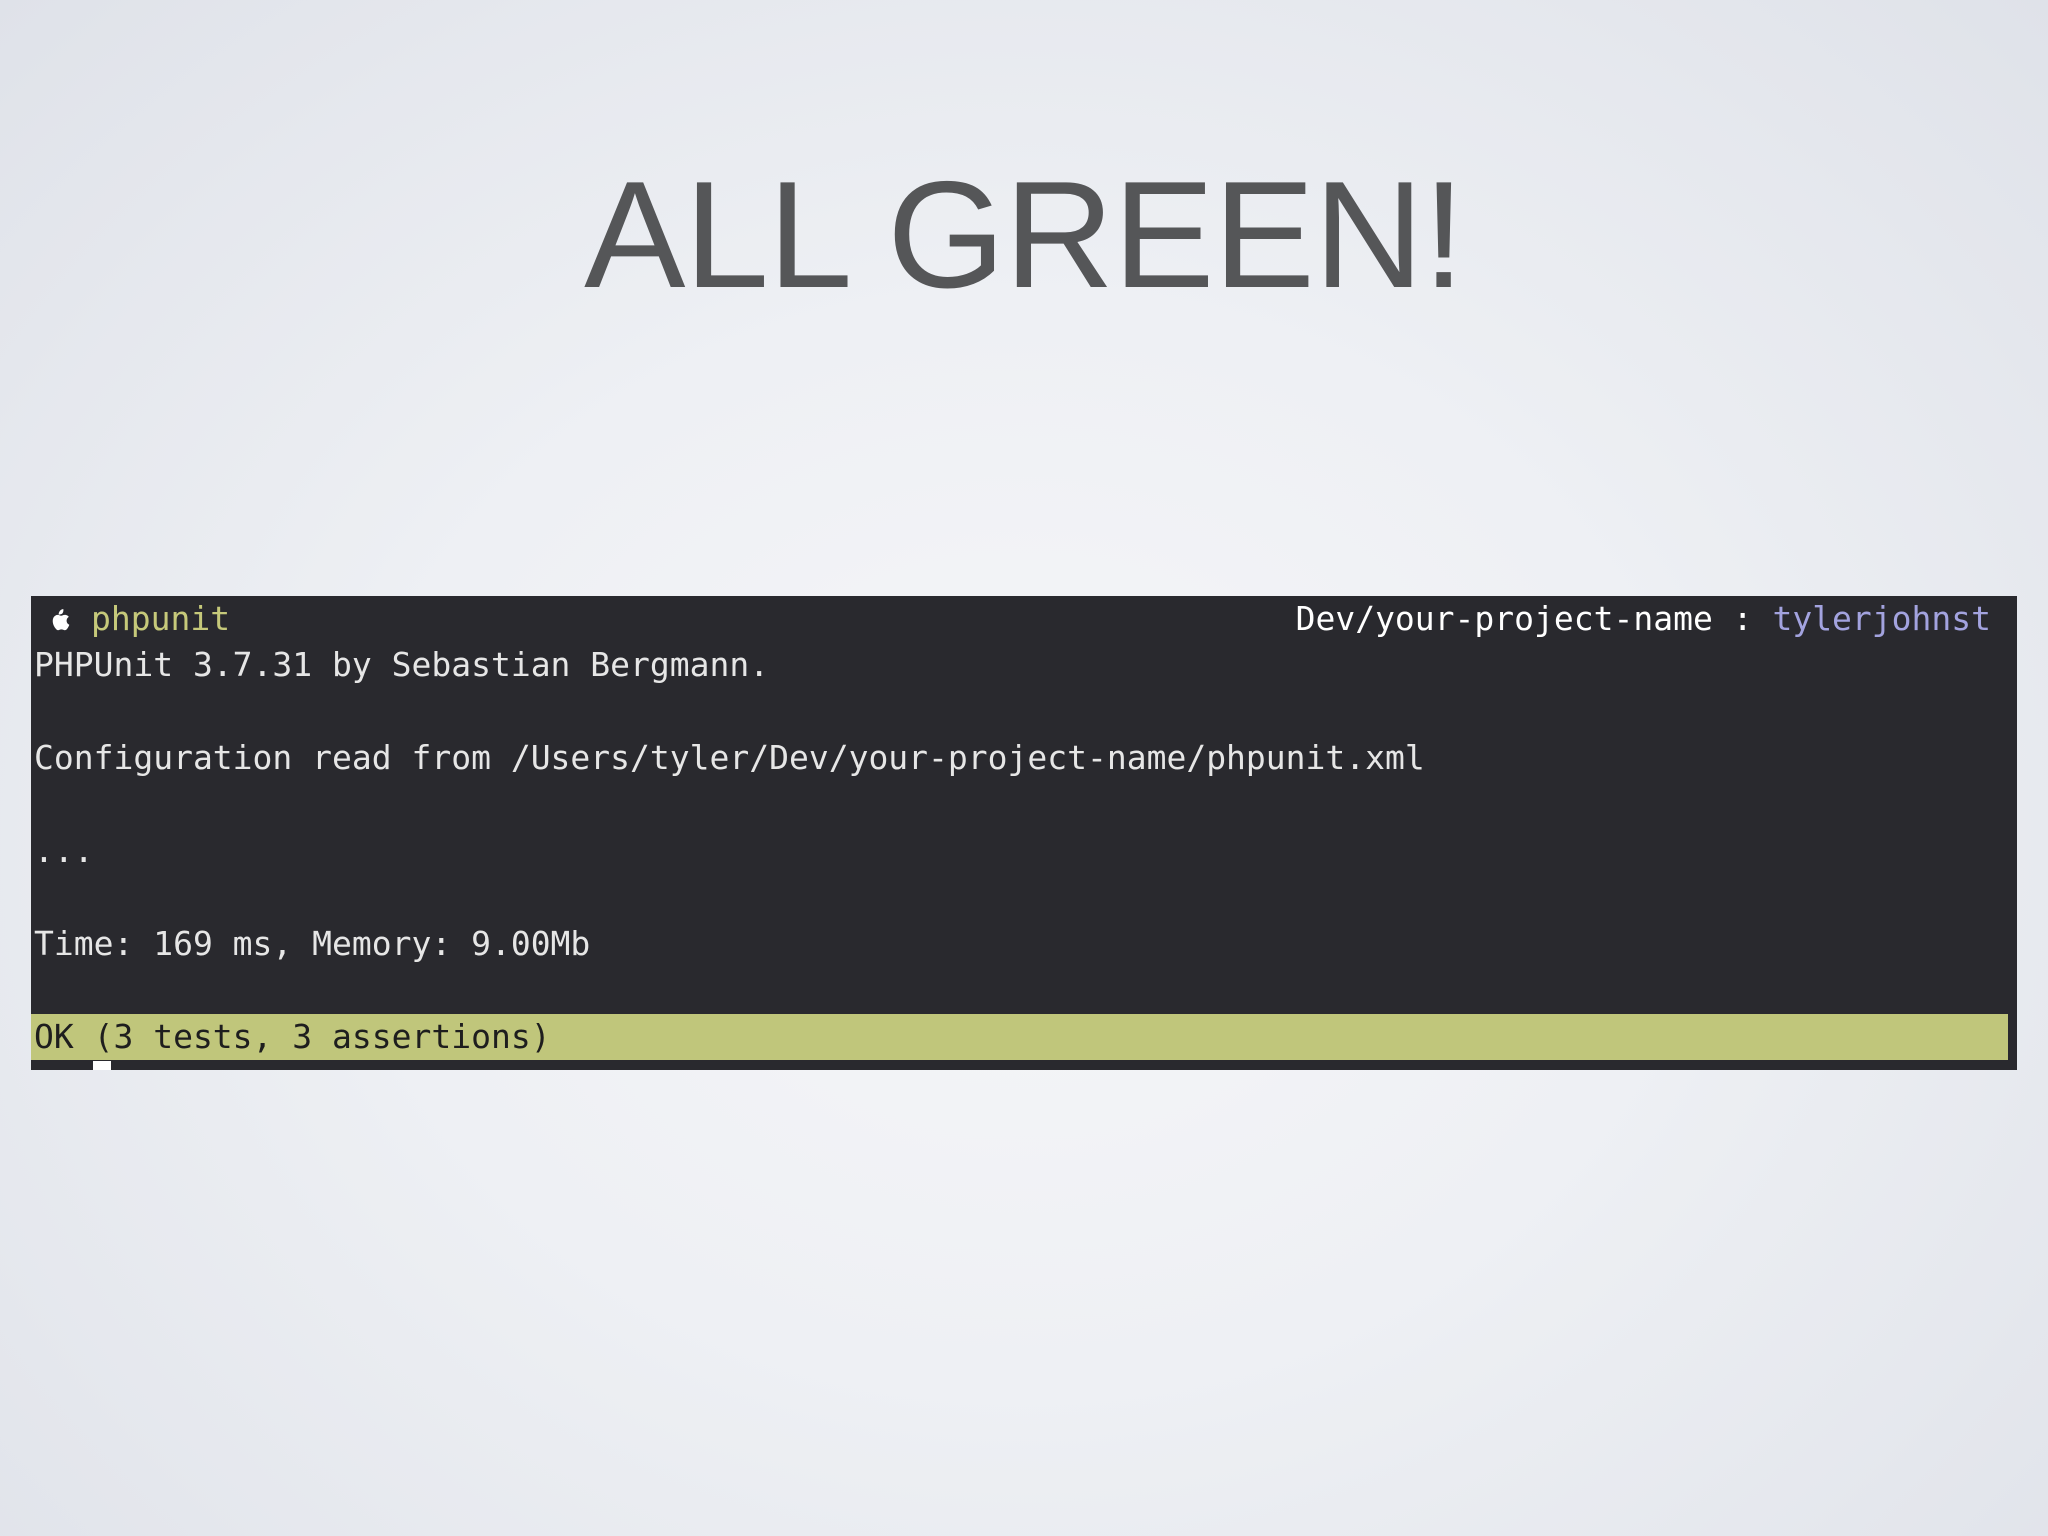 The height and width of the screenshot is (1536, 2048). I want to click on phpunit-version-line: PHPUnit 3.7.31 by Sebastian Bergmann., so click(402, 664).